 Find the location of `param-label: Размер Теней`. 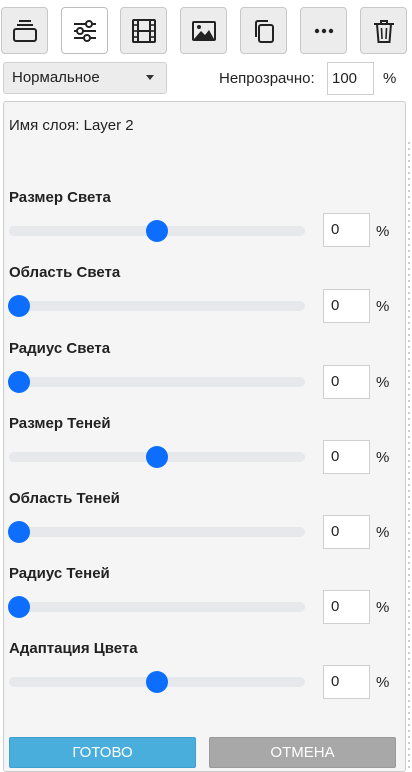

param-label: Размер Теней is located at coordinates (60, 423).